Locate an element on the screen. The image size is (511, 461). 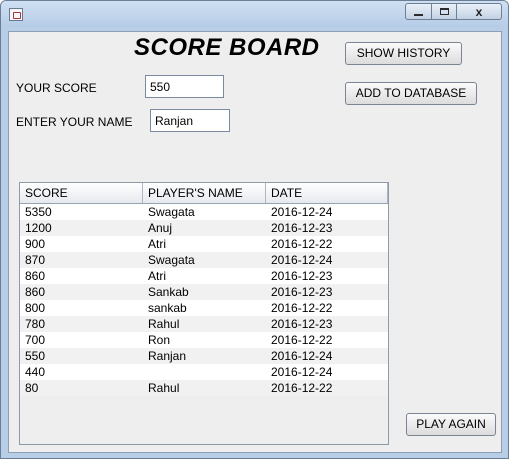
column-header-date: DATE is located at coordinates (327, 193).